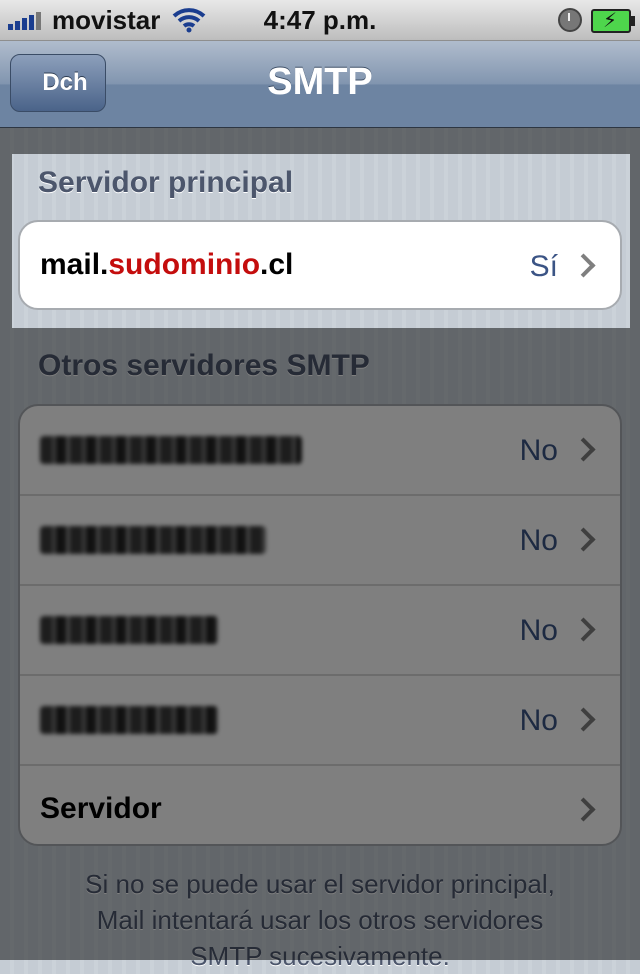 This screenshot has height=974, width=640. I want to click on page-title: SMTP, so click(320, 82).